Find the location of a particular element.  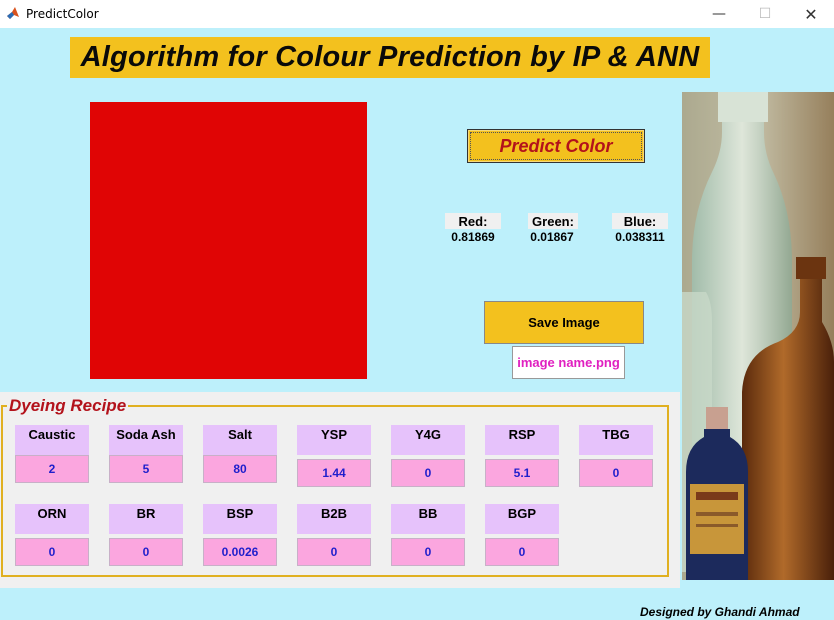

recipe-item-soda-ash: Soda Ash 5 is located at coordinates (146, 454).